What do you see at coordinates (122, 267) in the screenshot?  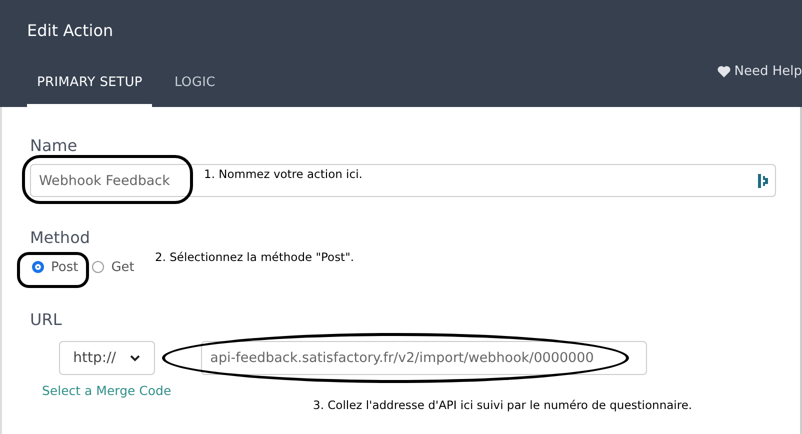 I see `radio-label: Get` at bounding box center [122, 267].